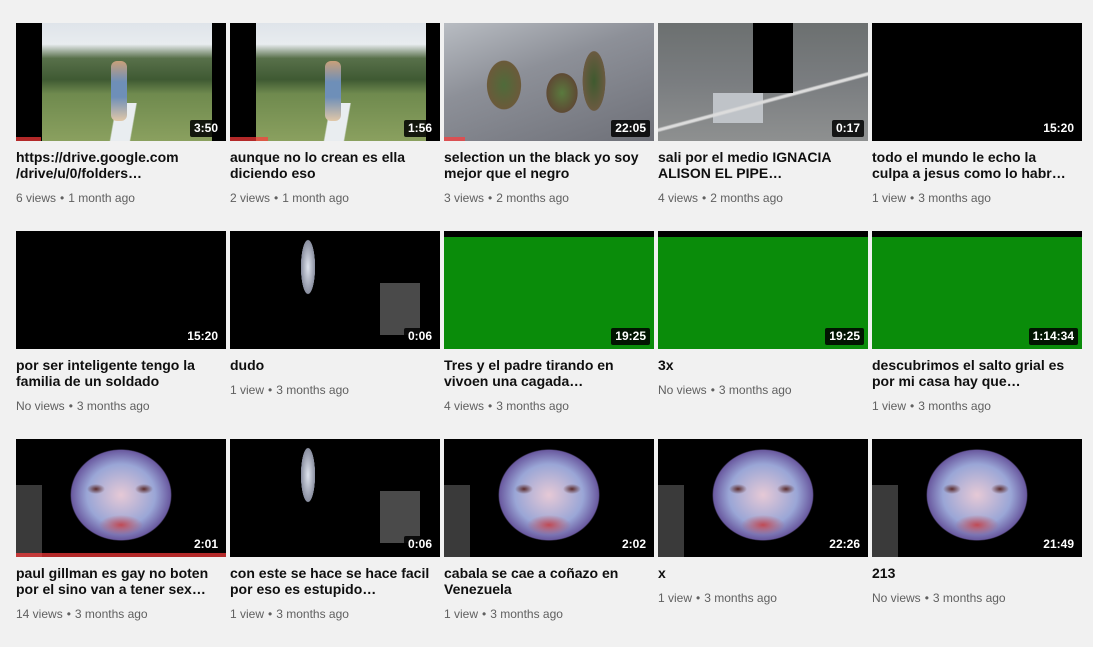 The image size is (1093, 647). What do you see at coordinates (419, 128) in the screenshot?
I see `duration-badge: 1:56` at bounding box center [419, 128].